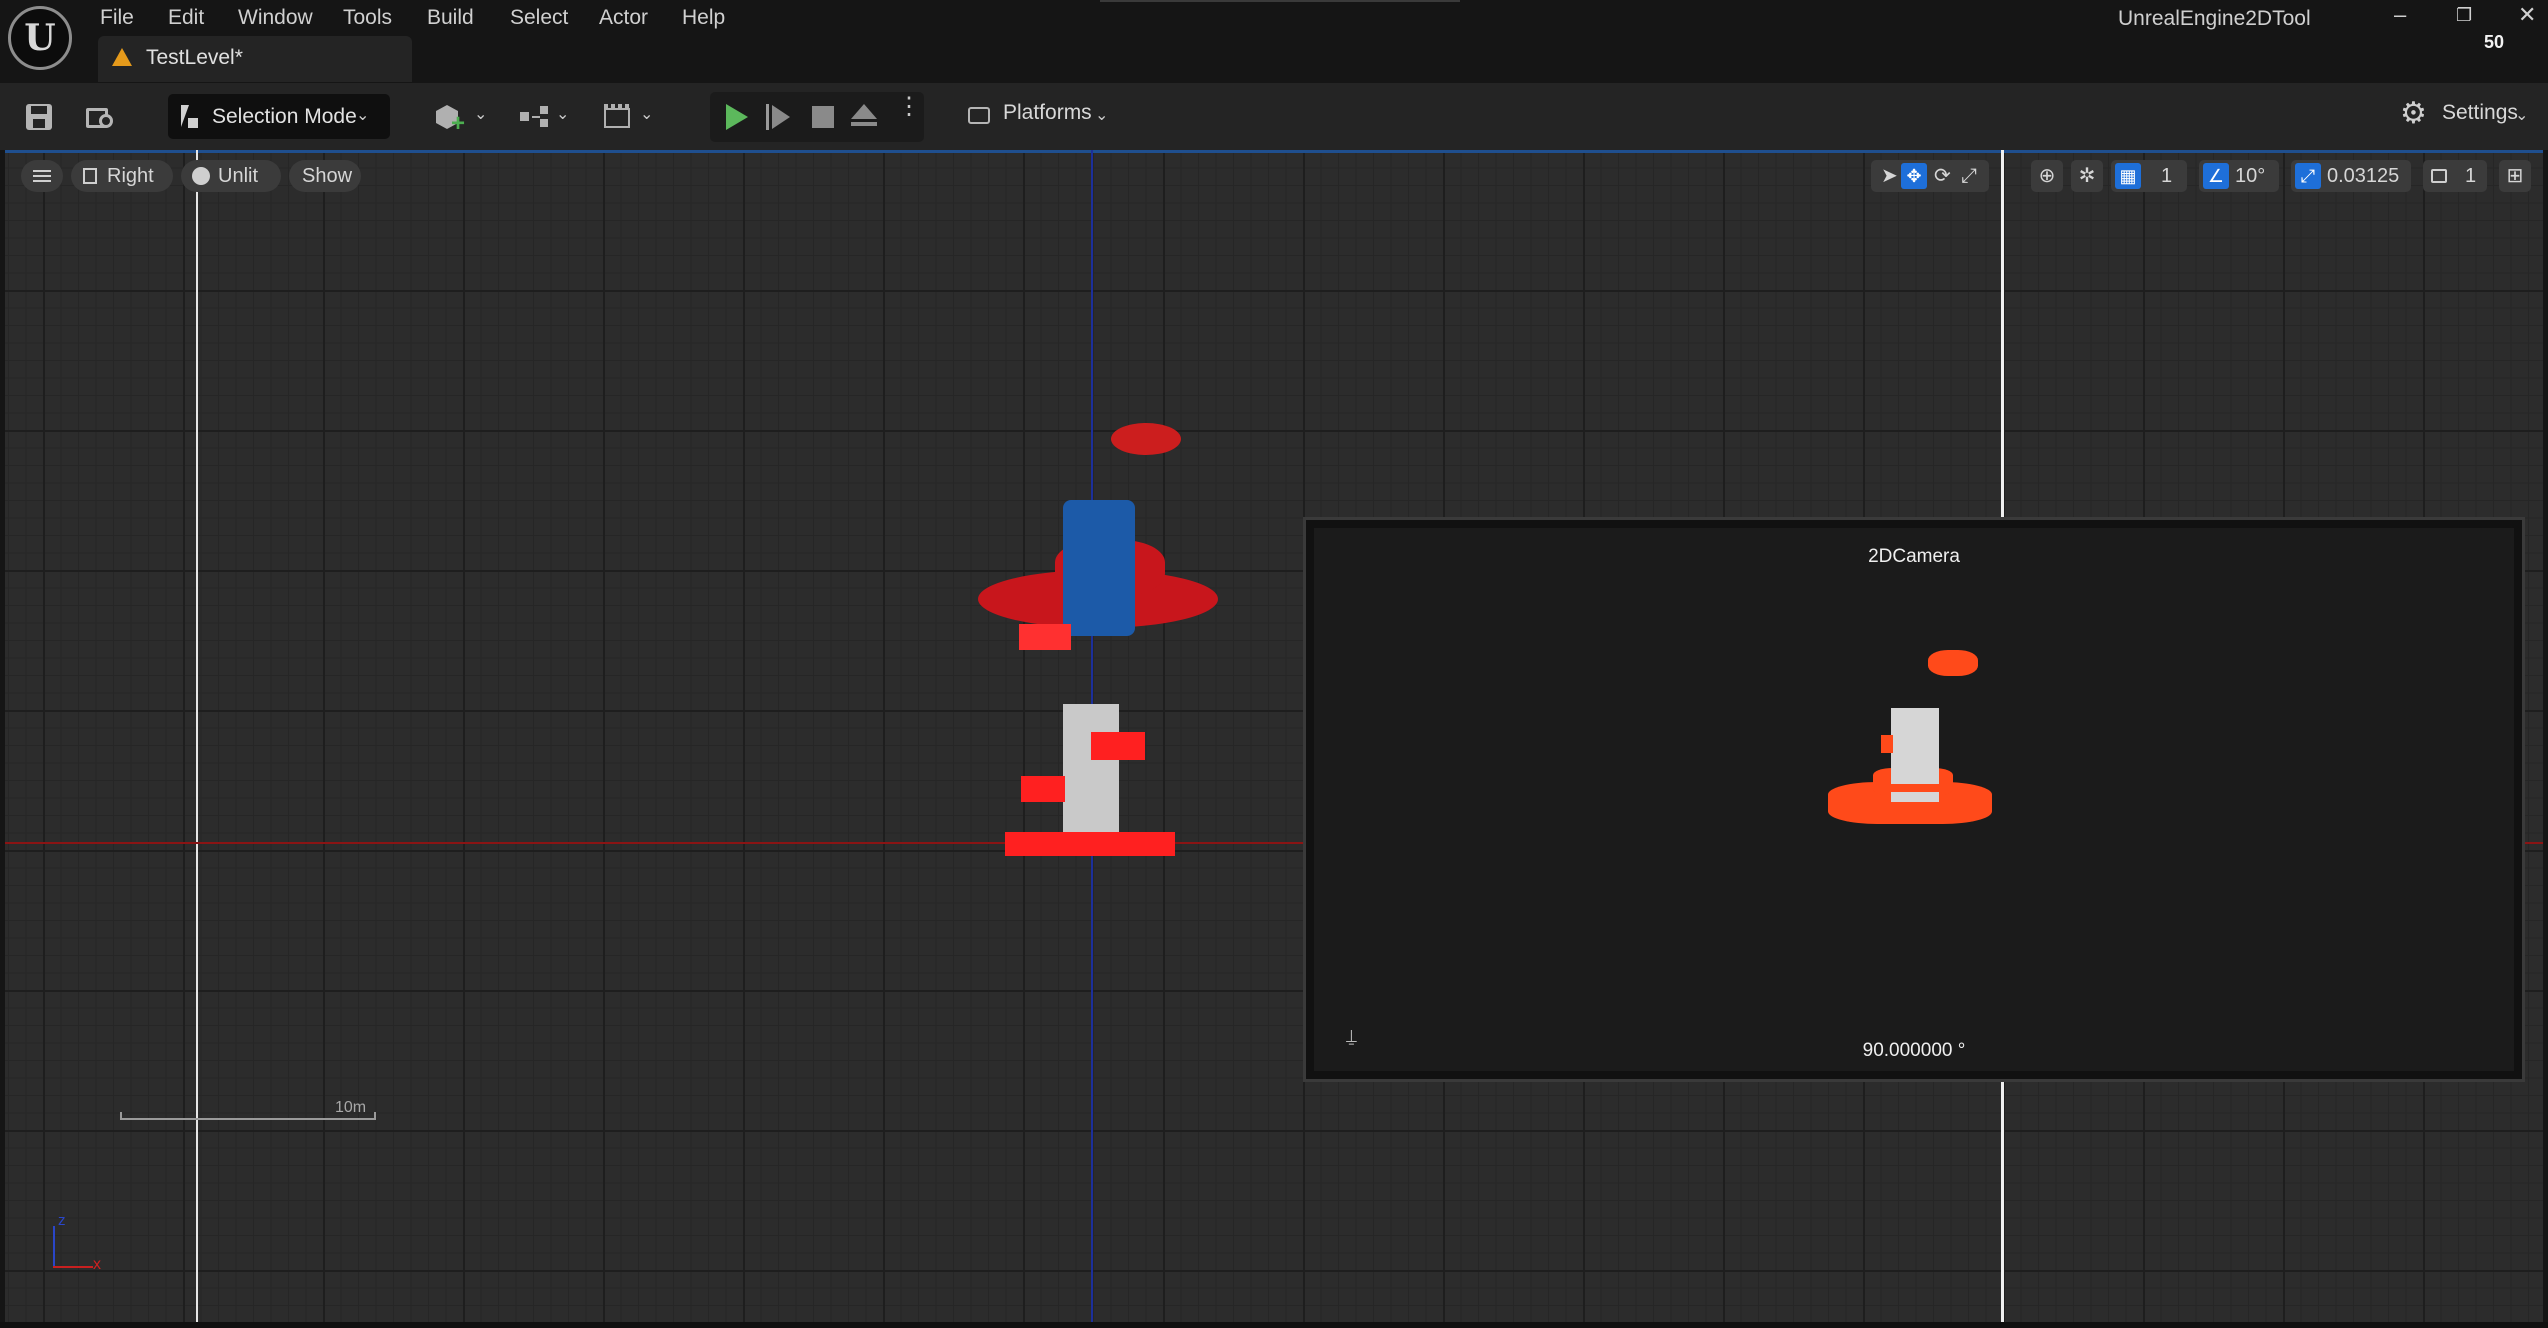  What do you see at coordinates (2480, 113) in the screenshot?
I see `settings-label: Settings` at bounding box center [2480, 113].